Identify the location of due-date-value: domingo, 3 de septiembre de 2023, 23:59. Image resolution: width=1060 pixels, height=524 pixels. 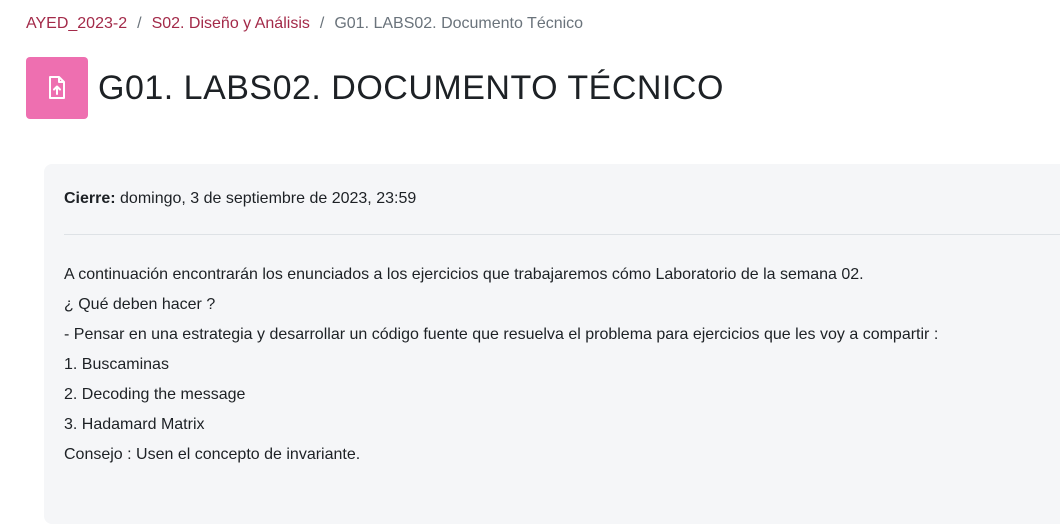
(266, 198).